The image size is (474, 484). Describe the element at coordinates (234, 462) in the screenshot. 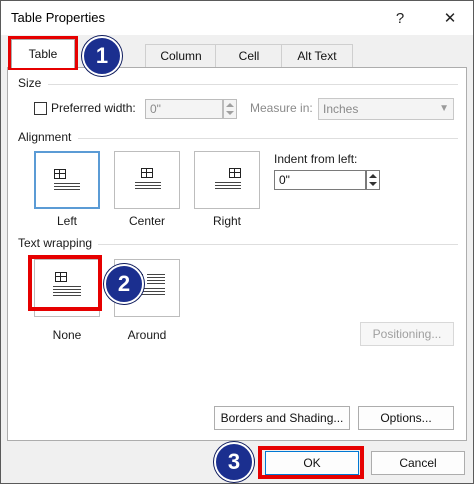

I see `step-badge-3: 3` at that location.